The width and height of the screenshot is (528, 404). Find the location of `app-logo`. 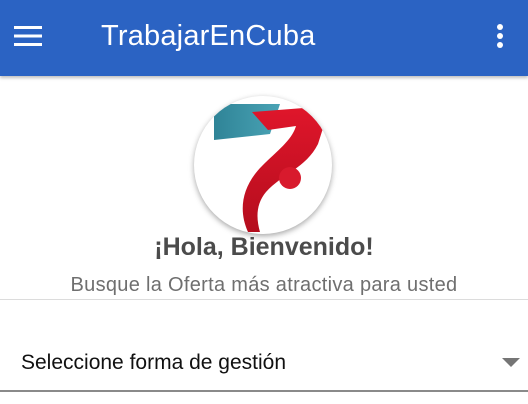

app-logo is located at coordinates (263, 165).